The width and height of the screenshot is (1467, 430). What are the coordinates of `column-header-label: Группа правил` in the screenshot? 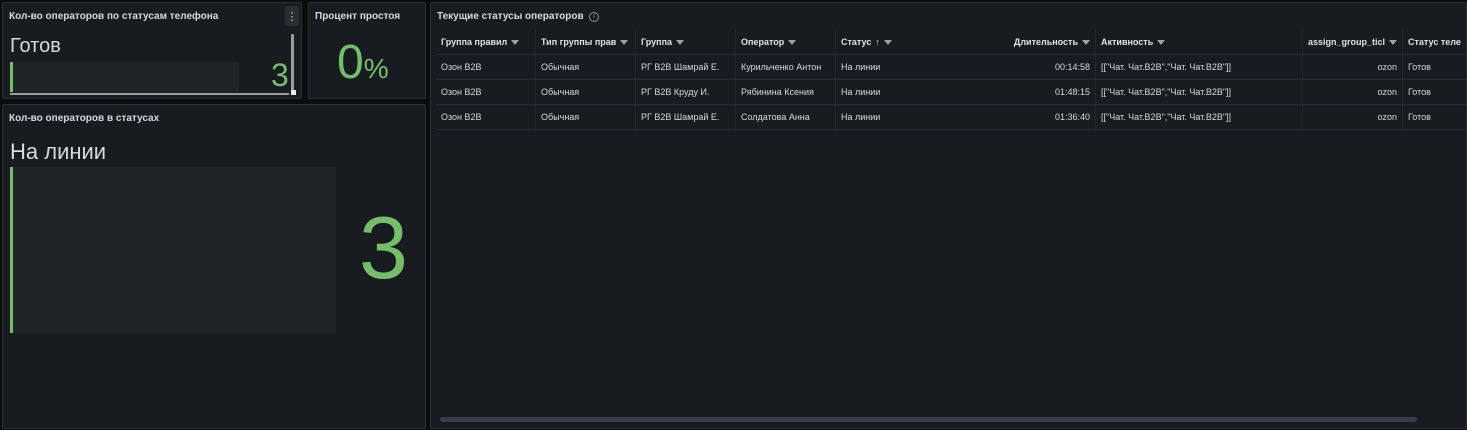 It's located at (474, 42).